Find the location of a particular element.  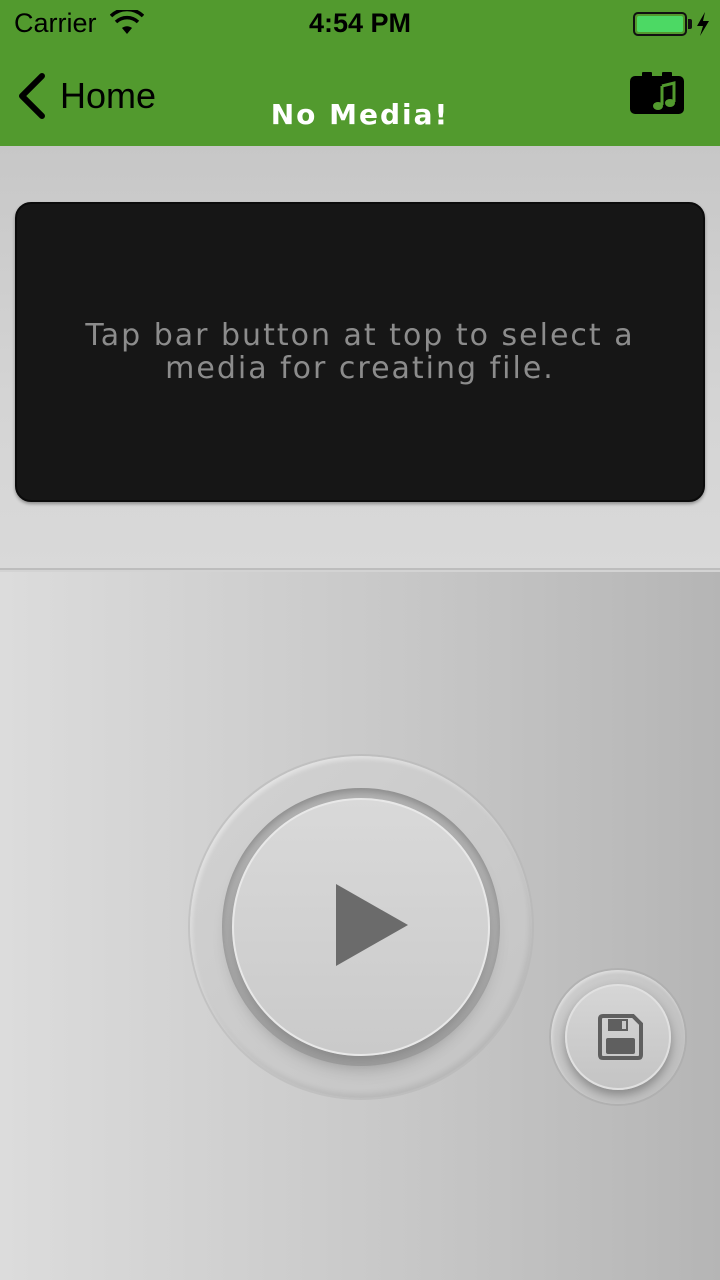

status-bar: Carrier 4:54 PM is located at coordinates (360, 24).